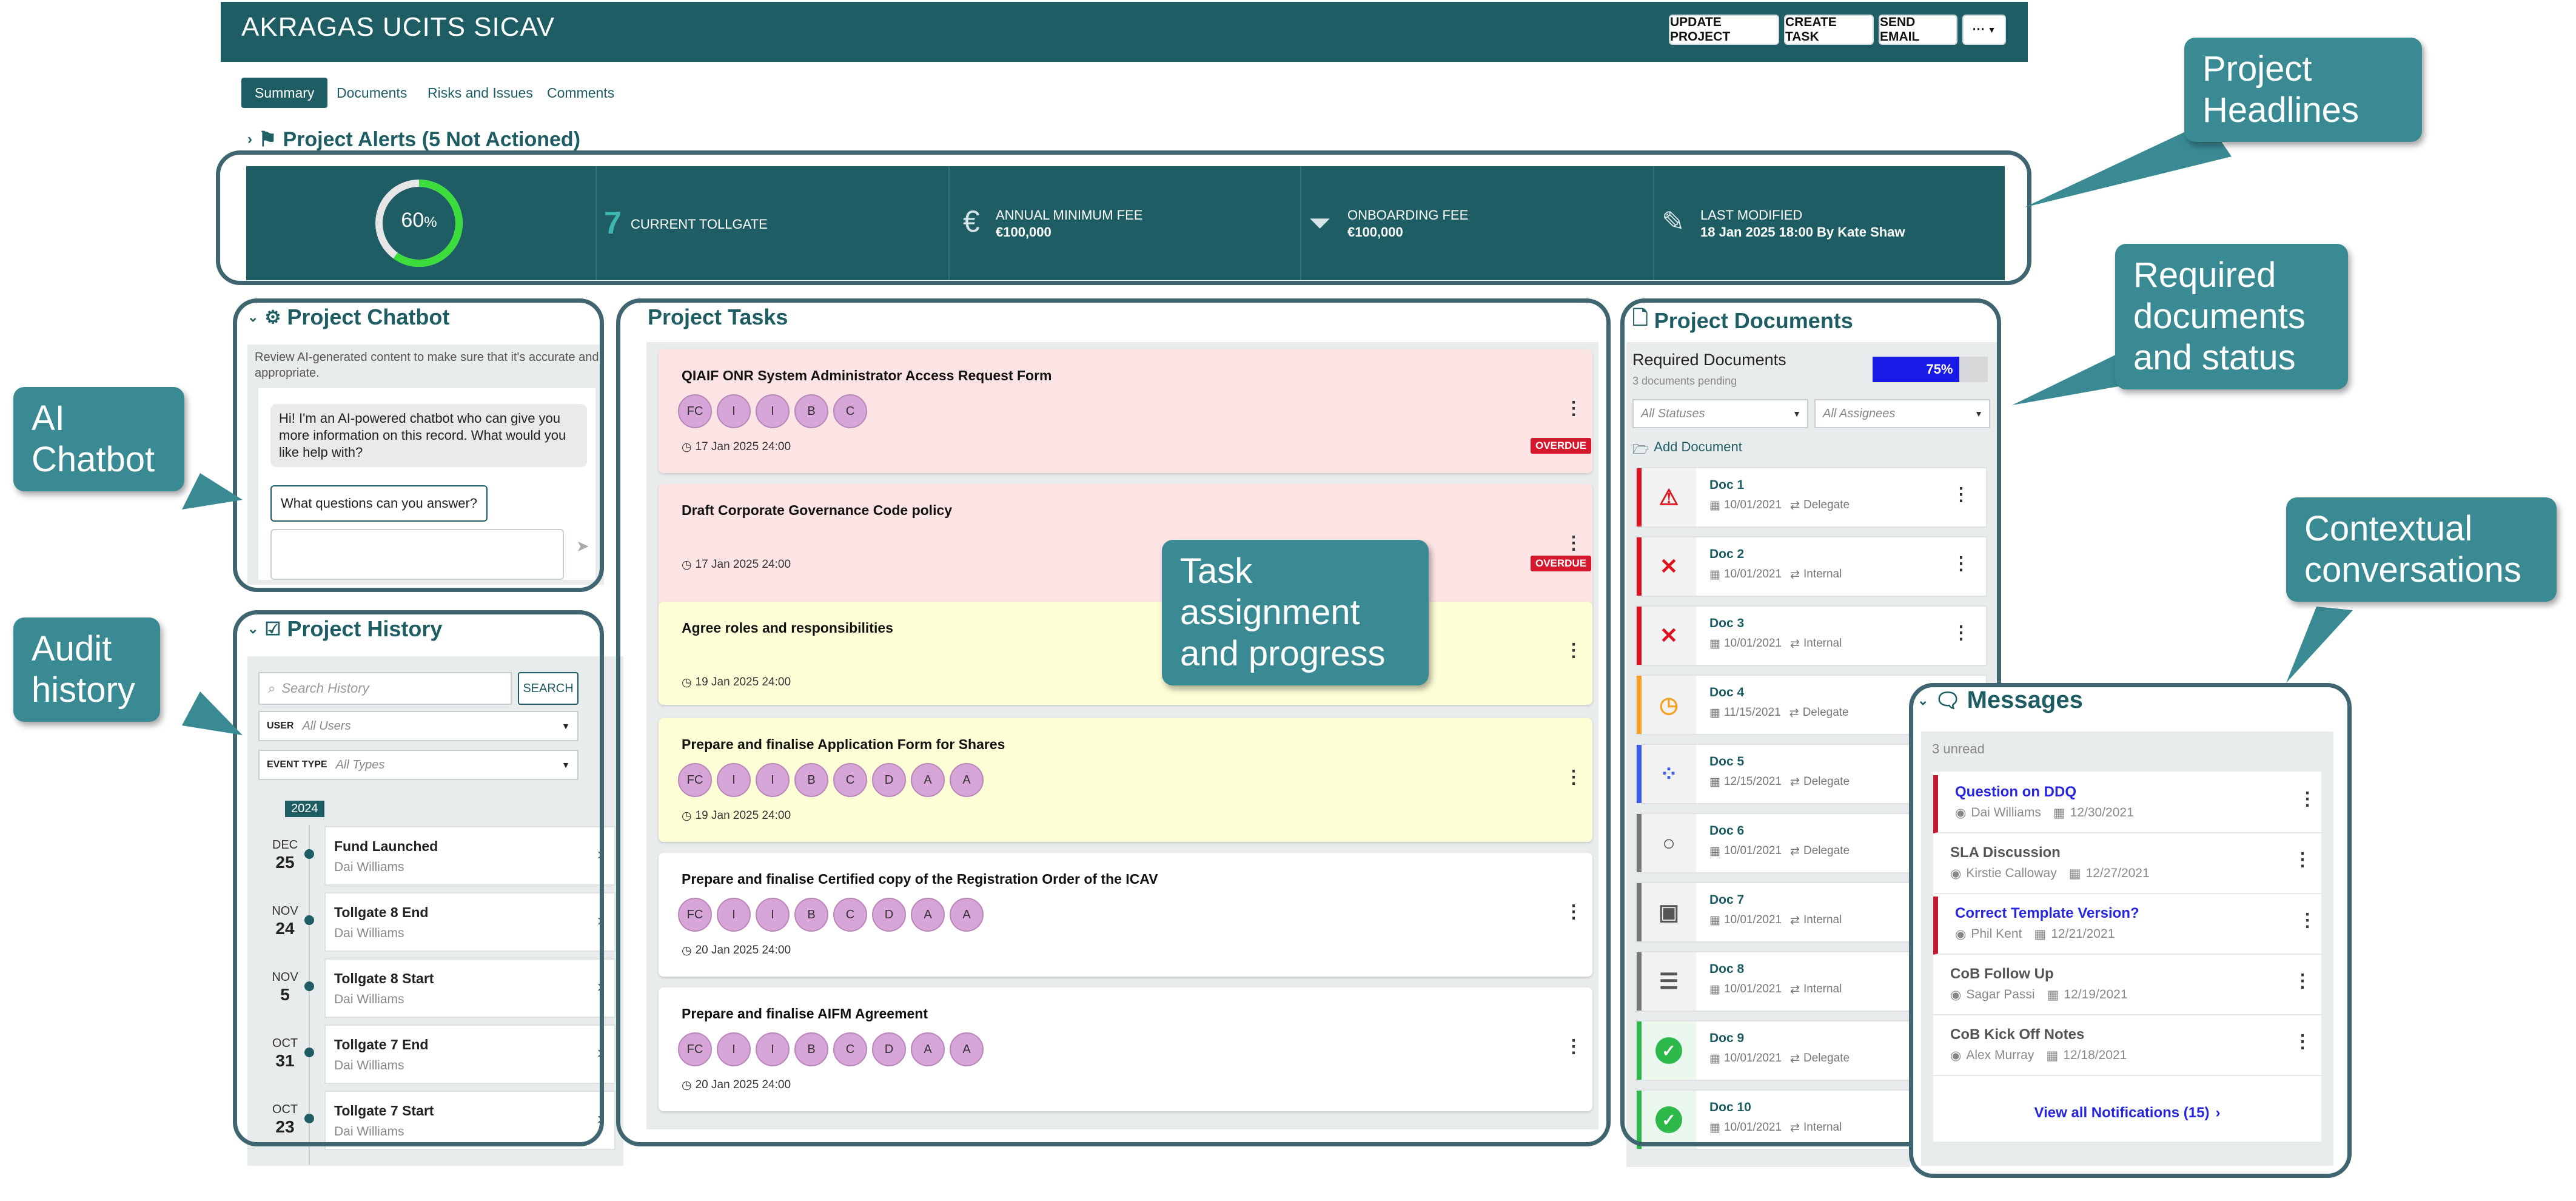 Image resolution: width=2576 pixels, height=1201 pixels. I want to click on callout-required-documents: Required documents and status, so click(2231, 316).